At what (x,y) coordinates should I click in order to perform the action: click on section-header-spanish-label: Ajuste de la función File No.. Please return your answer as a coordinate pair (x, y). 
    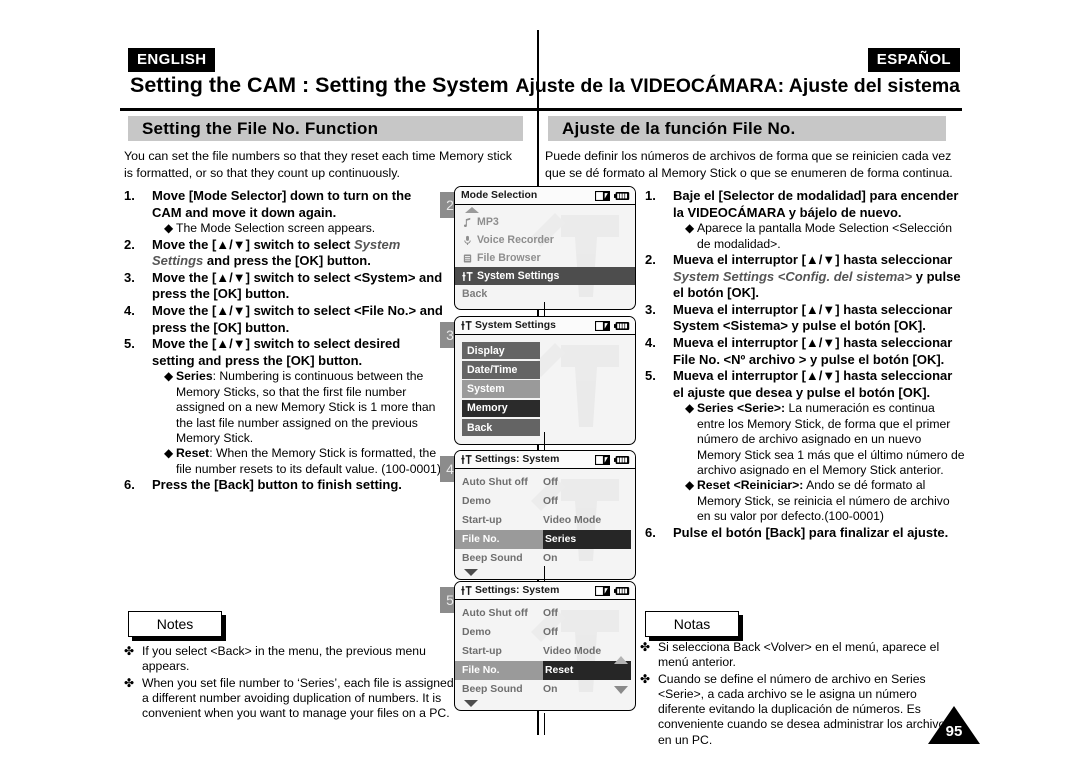
    Looking at the image, I should click on (679, 128).